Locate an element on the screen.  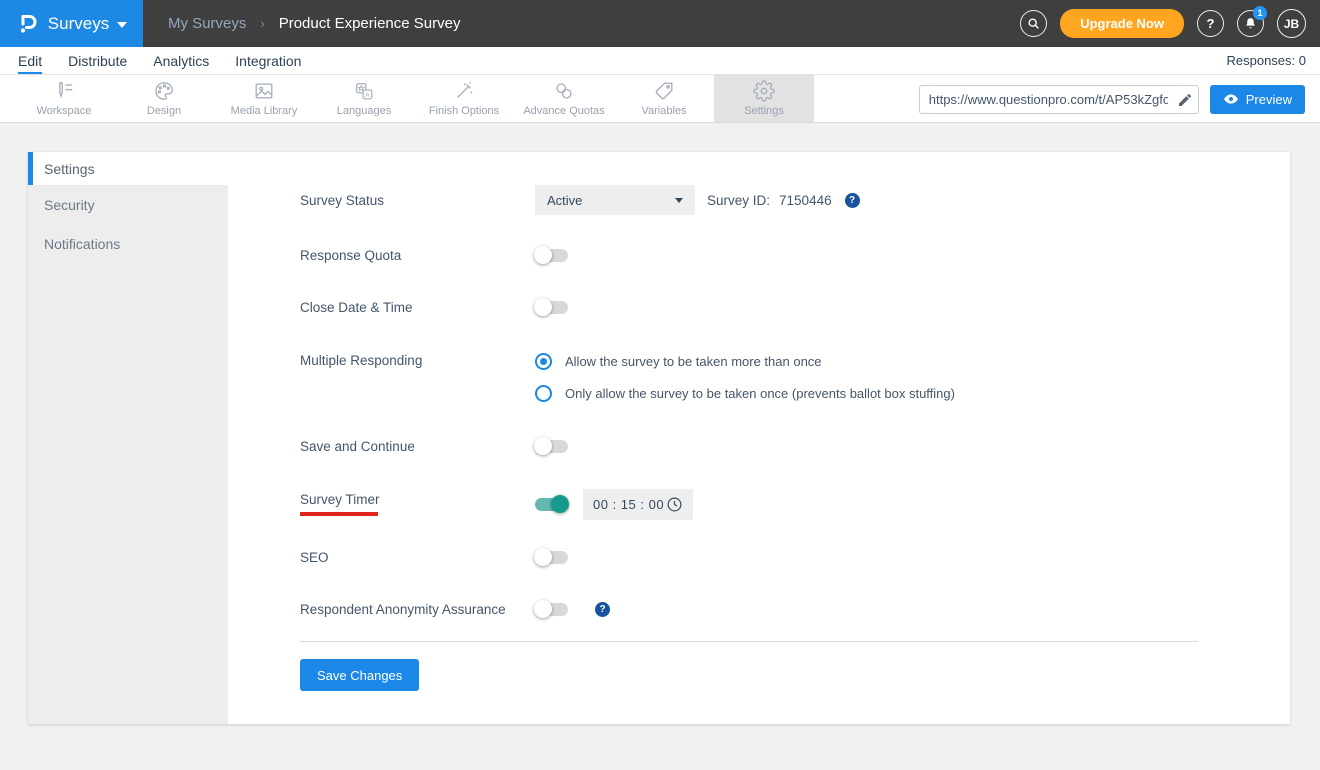
tab-distribute: Distribute is located at coordinates (97, 60).